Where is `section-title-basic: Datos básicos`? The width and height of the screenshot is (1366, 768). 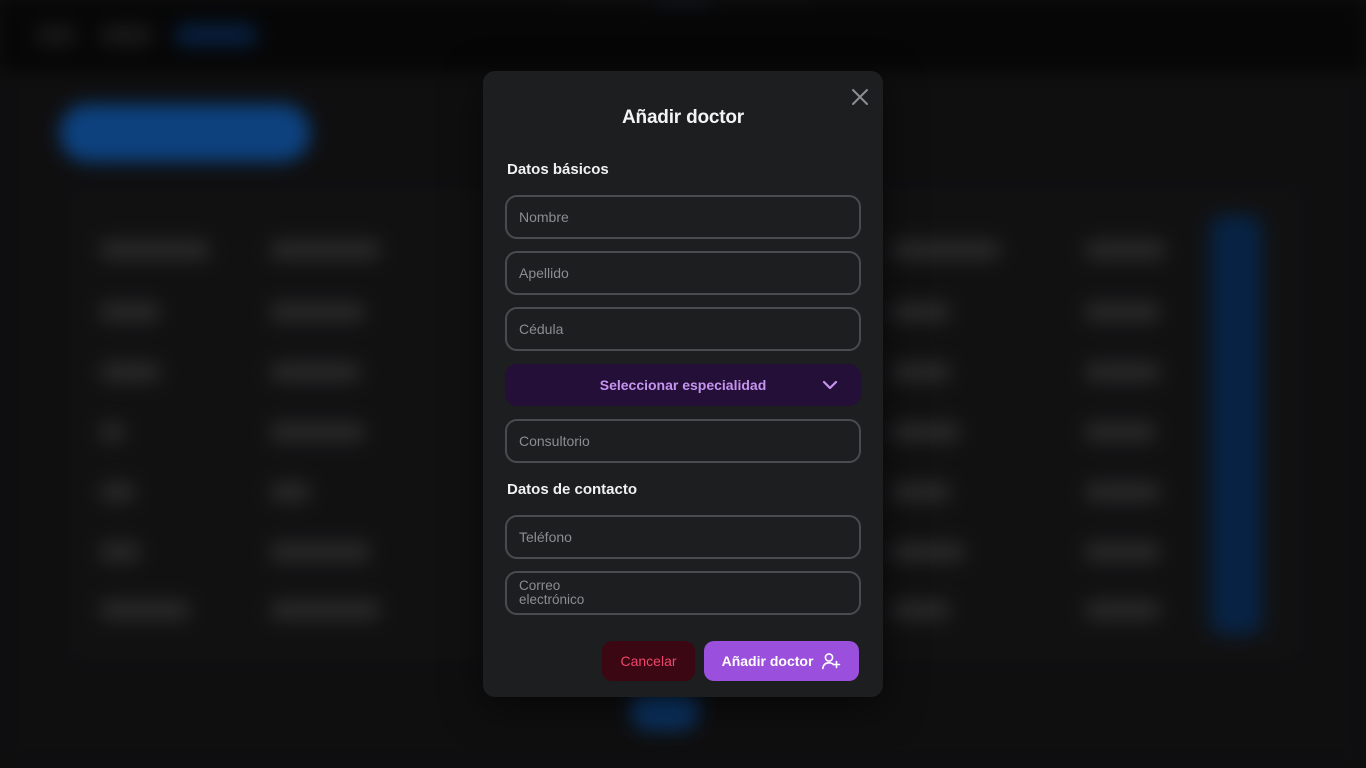
section-title-basic: Datos básicos is located at coordinates (558, 169).